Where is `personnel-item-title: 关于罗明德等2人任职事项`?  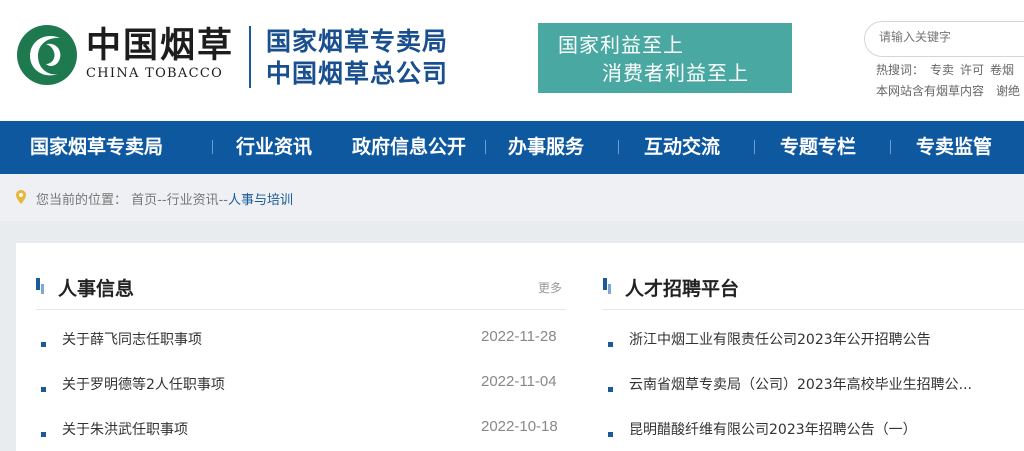 personnel-item-title: 关于罗明德等2人任职事项 is located at coordinates (143, 384).